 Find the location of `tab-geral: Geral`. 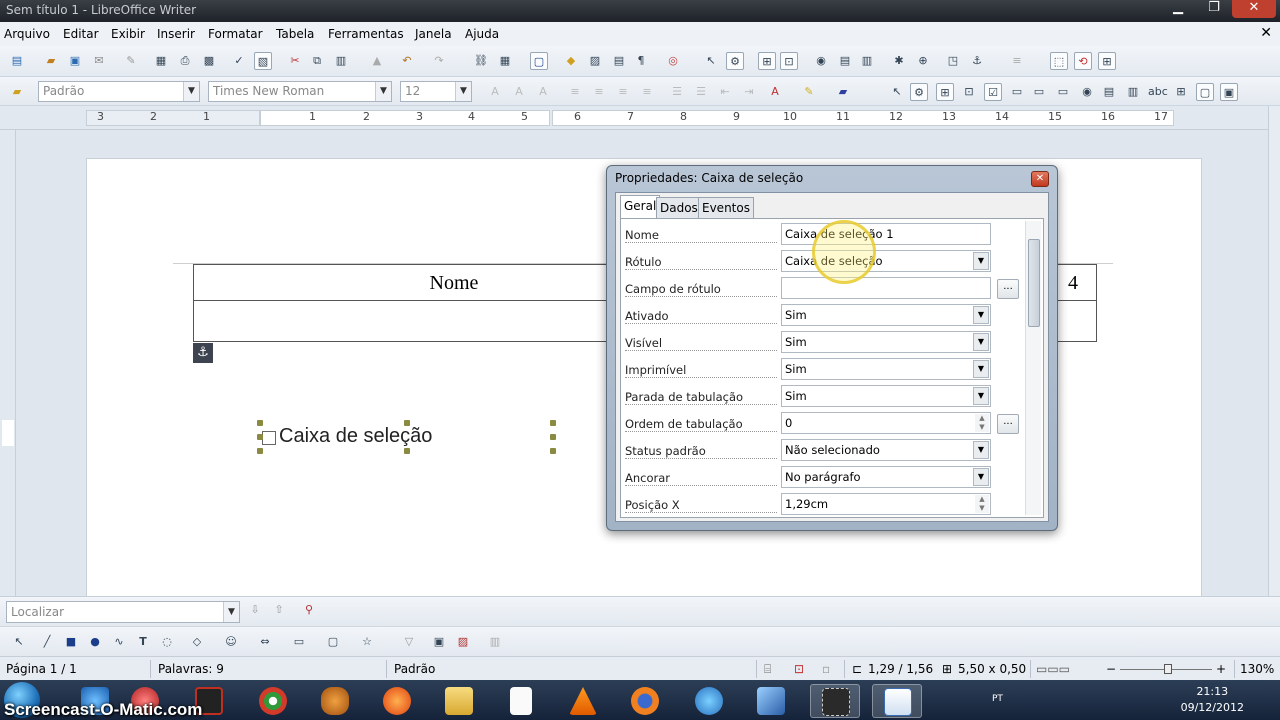

tab-geral: Geral is located at coordinates (640, 207).